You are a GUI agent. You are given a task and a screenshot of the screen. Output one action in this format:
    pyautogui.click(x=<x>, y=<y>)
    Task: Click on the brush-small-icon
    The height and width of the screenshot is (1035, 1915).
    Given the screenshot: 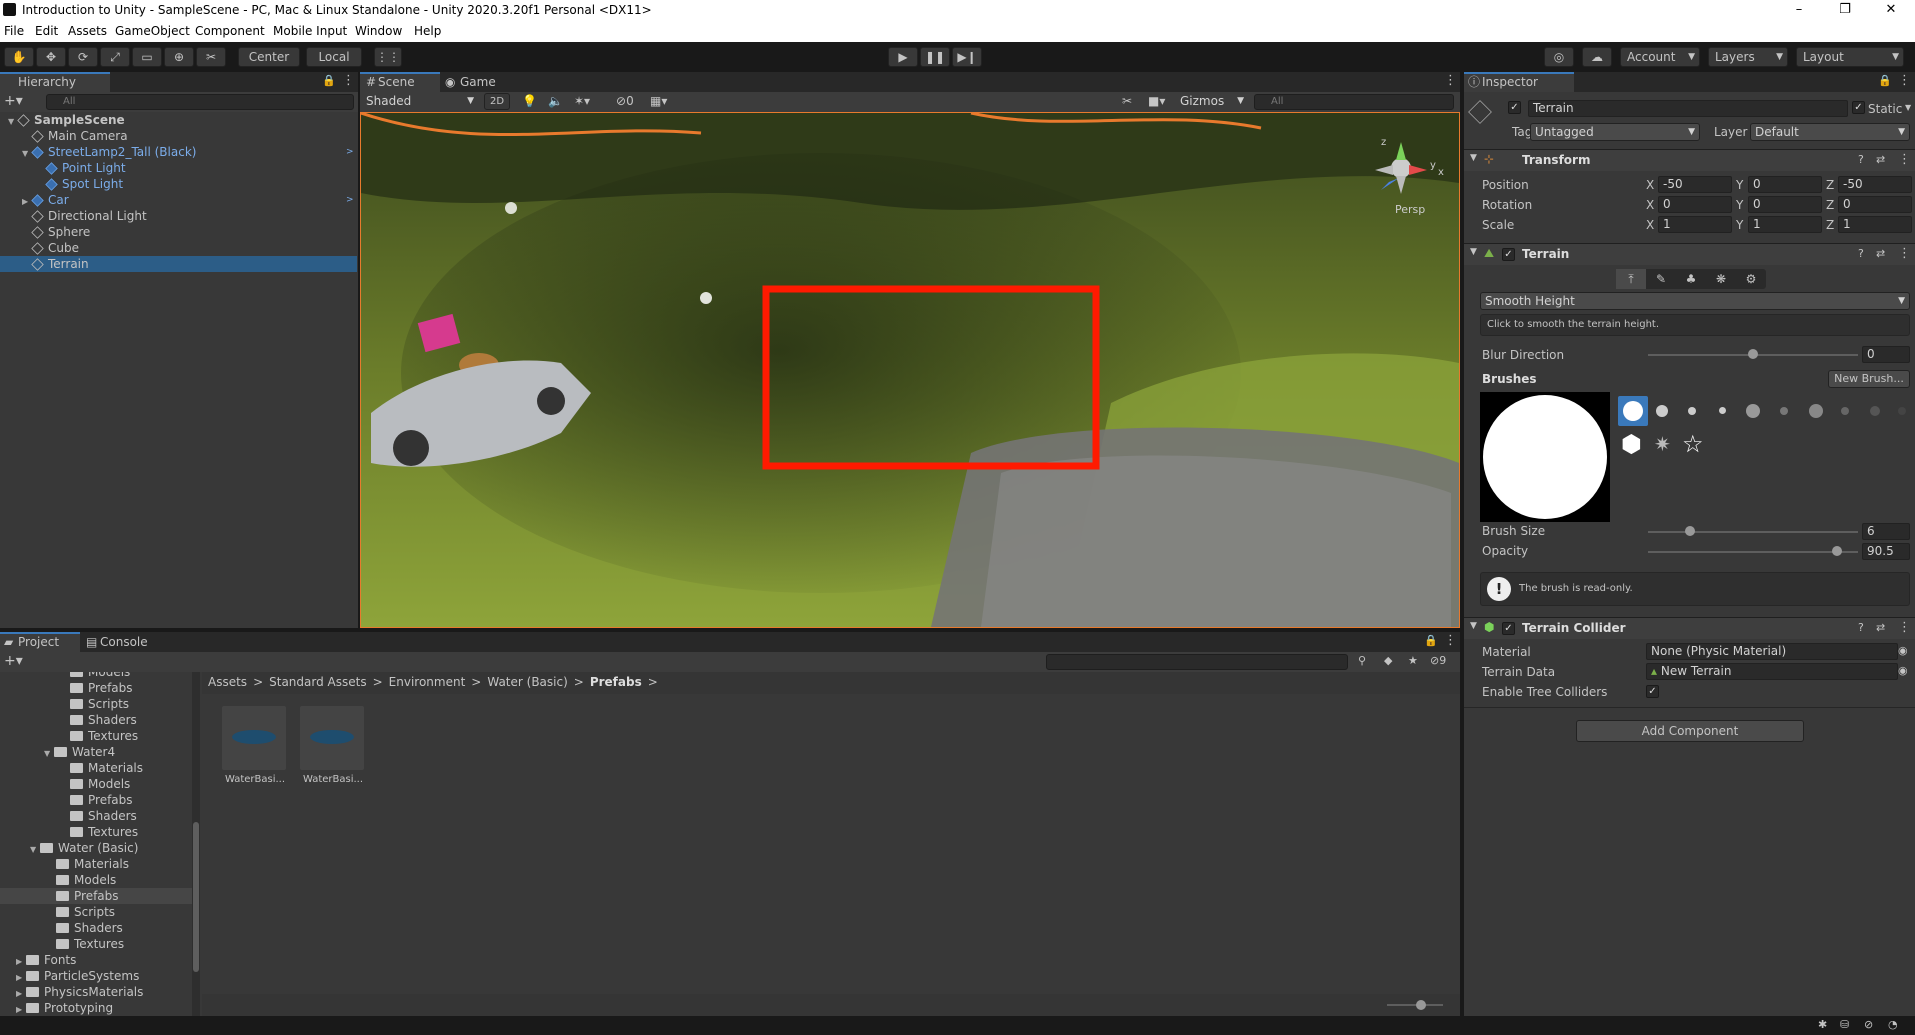 What is the action you would take?
    pyautogui.click(x=1692, y=411)
    